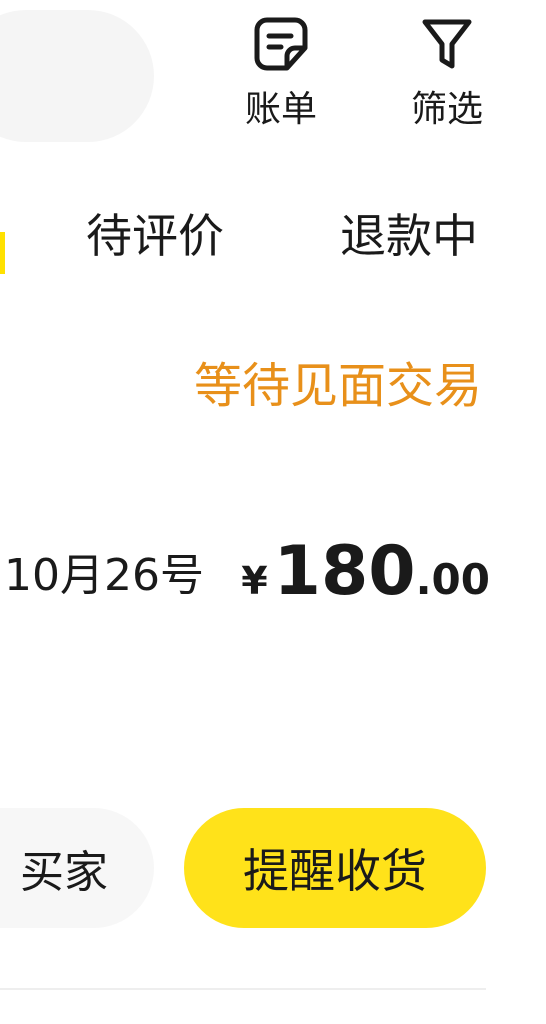  What do you see at coordinates (344, 571) in the screenshot?
I see `price-integer: 180` at bounding box center [344, 571].